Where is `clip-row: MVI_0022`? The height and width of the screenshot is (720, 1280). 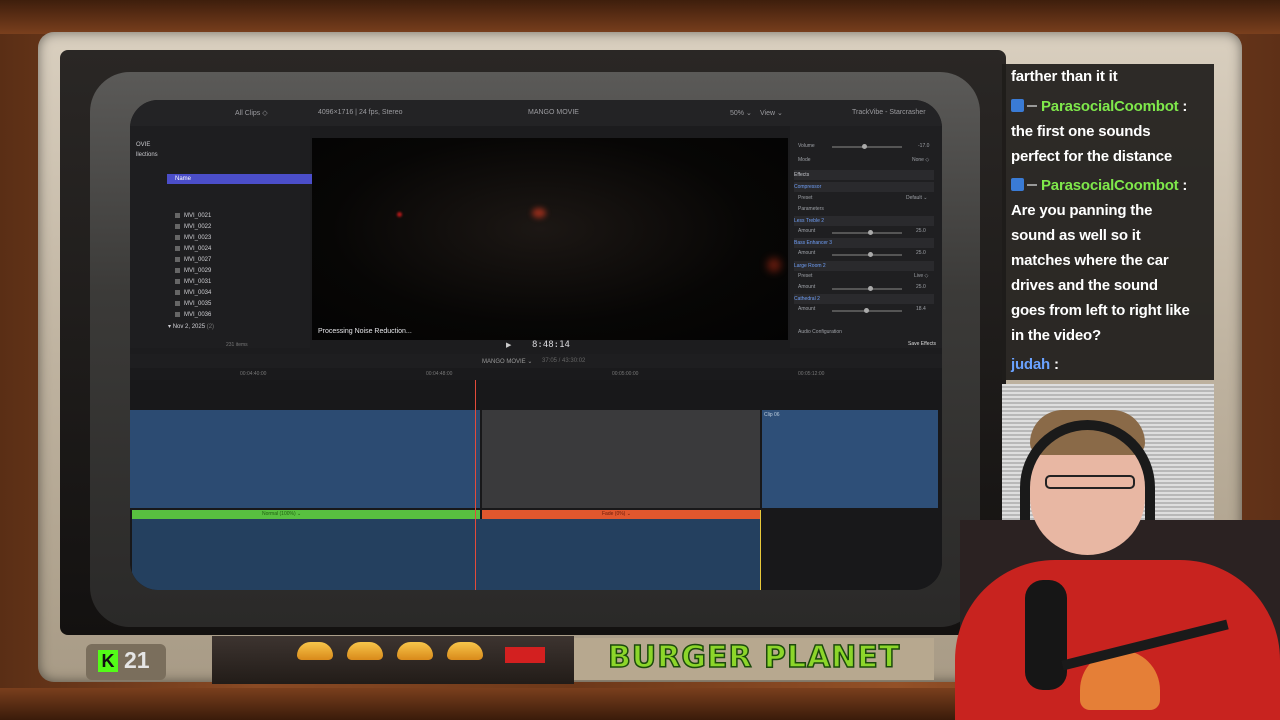 clip-row: MVI_0022 is located at coordinates (193, 227).